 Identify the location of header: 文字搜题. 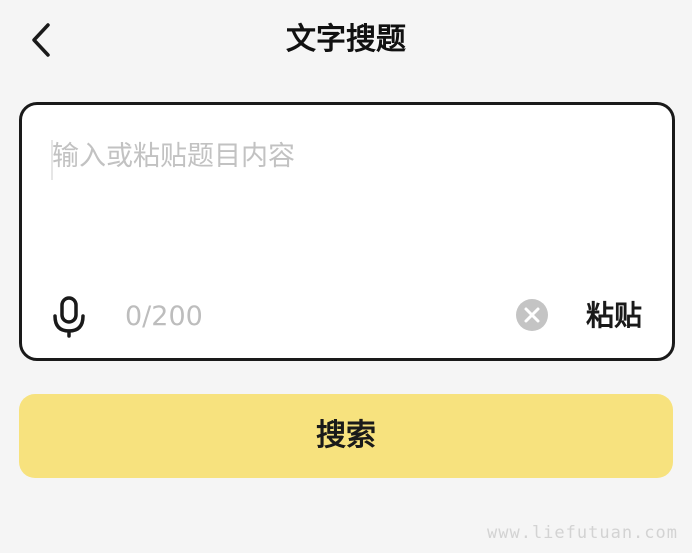
(346, 41).